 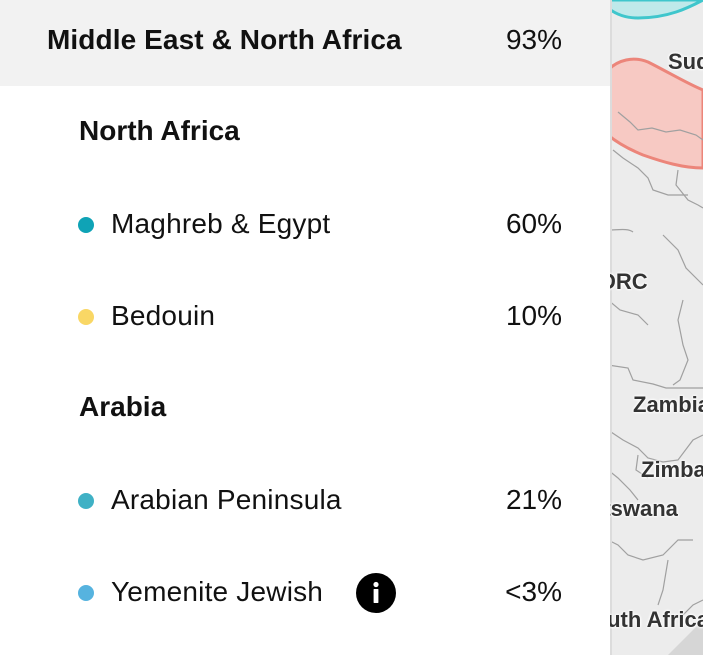 I want to click on map-label-drc: DRC, so click(x=628, y=281).